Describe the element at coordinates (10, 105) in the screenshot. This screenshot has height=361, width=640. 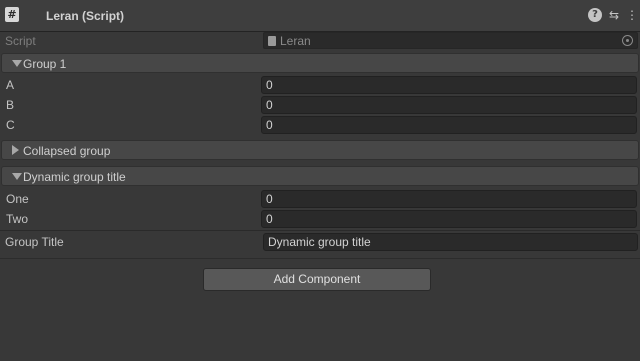
I see `field-label-b: B` at that location.